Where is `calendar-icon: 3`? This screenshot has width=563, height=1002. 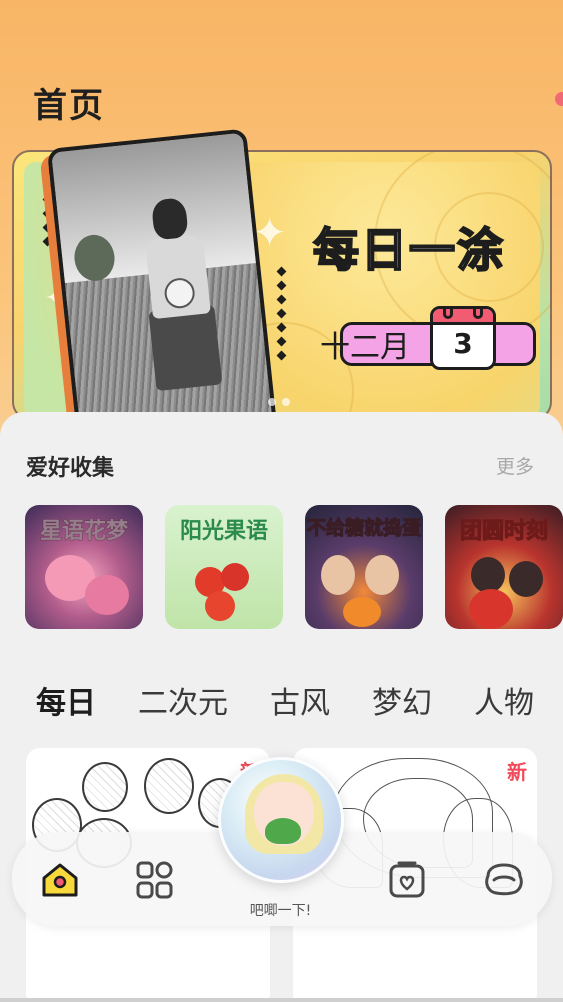 calendar-icon: 3 is located at coordinates (463, 338).